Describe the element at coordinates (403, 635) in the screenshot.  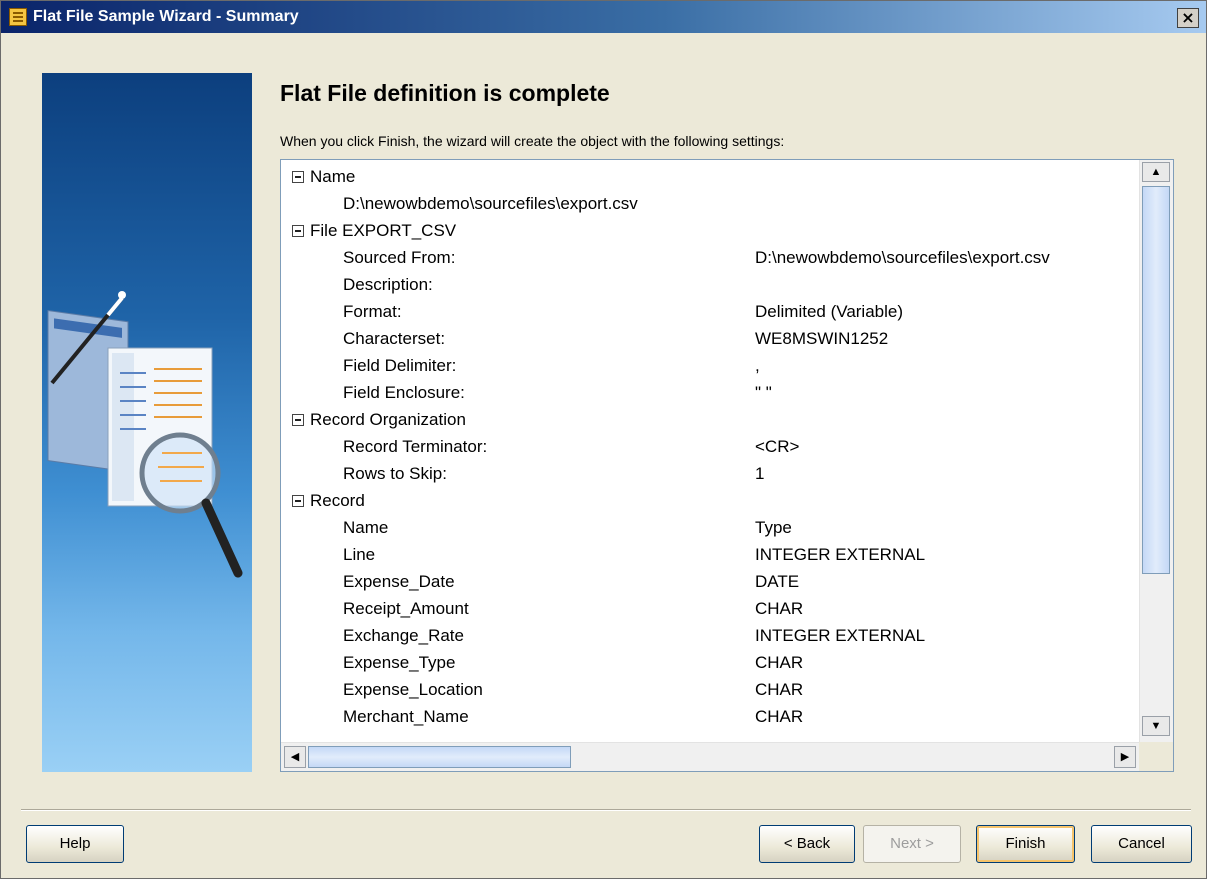
I see `property-label: Exchange_Rate` at that location.